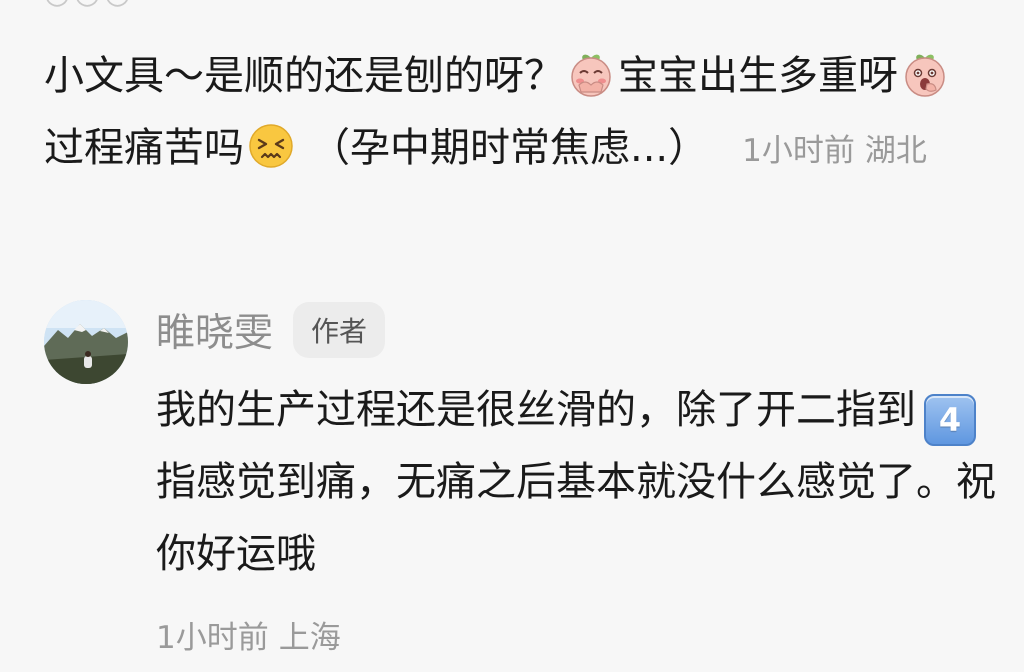 This screenshot has width=1024, height=672. I want to click on avatar-image, so click(86, 342).